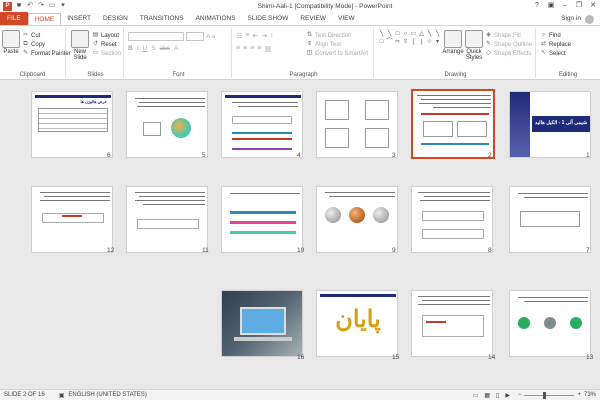 The height and width of the screenshot is (400, 600). I want to click on slide-thumbnail-1: شیمی آلی 1 - الکیل هالید, so click(550, 124).